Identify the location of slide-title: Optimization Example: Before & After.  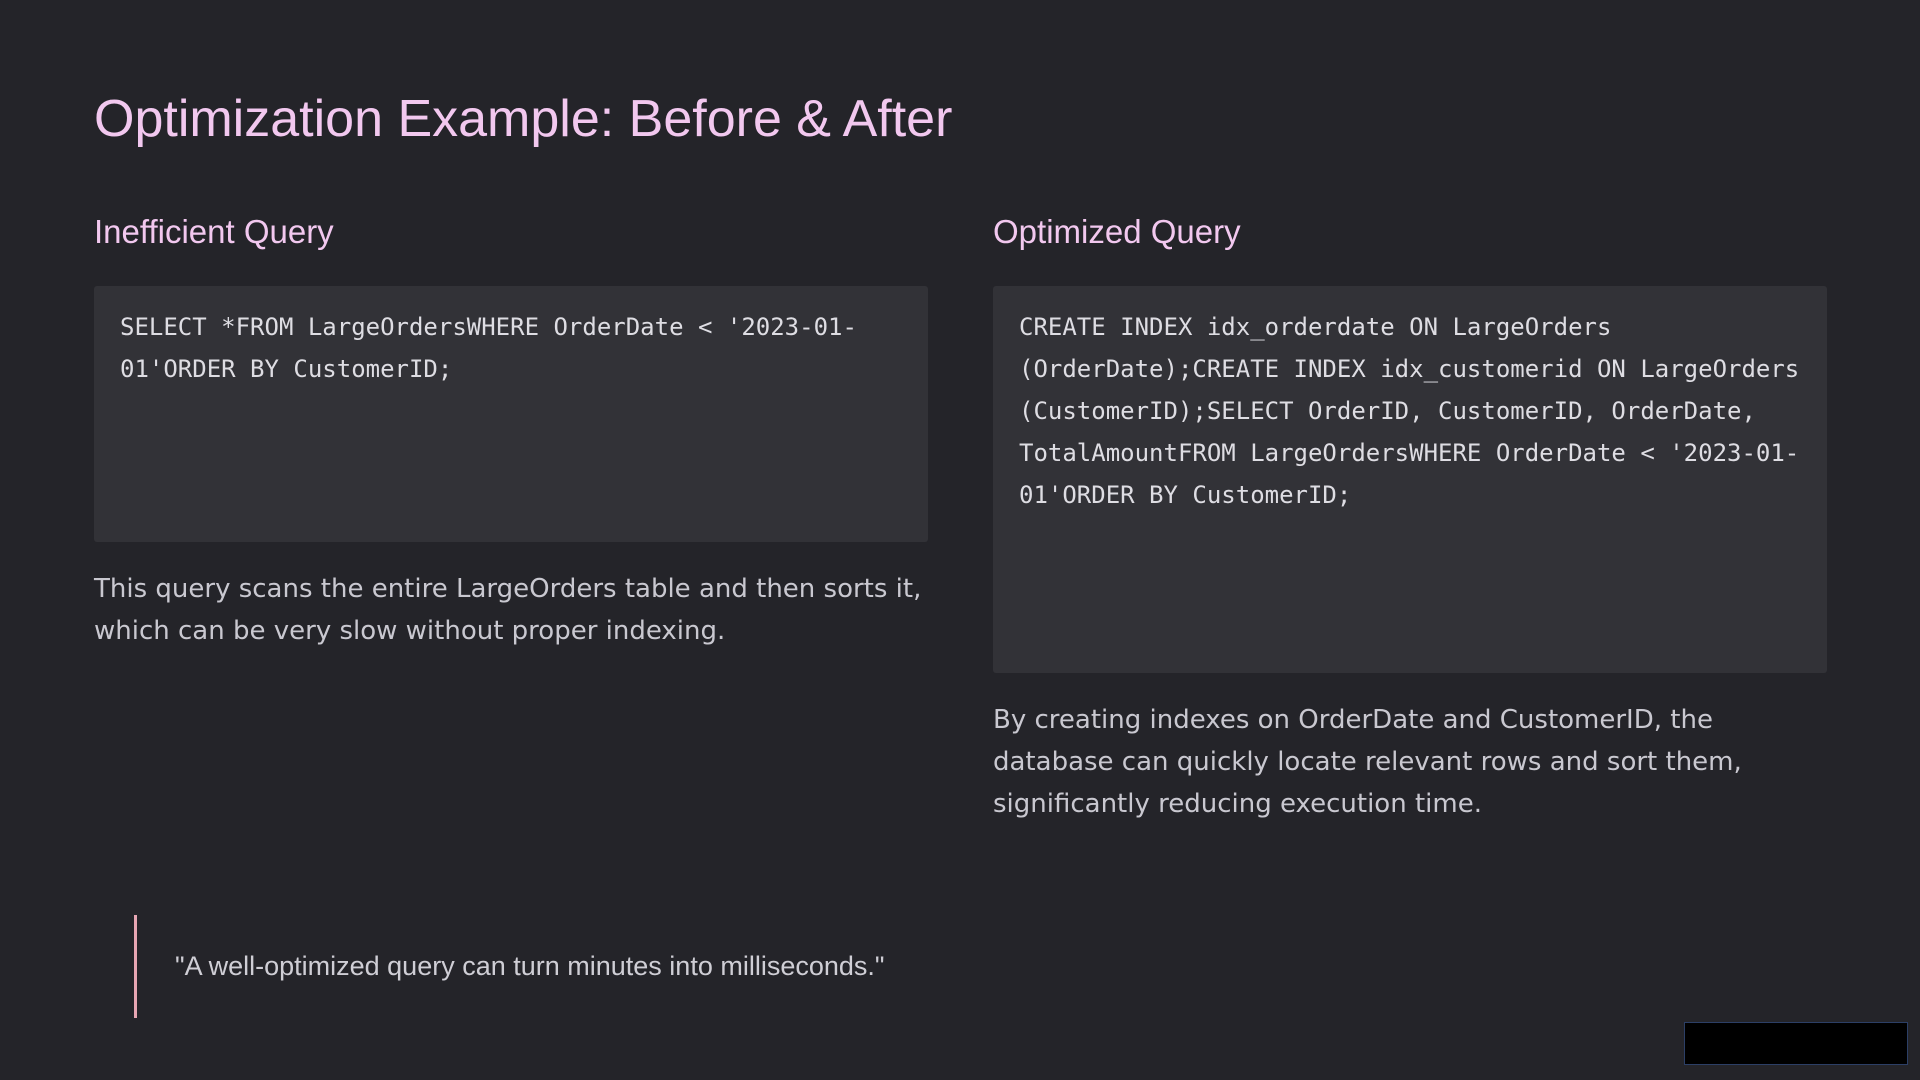
(523, 119).